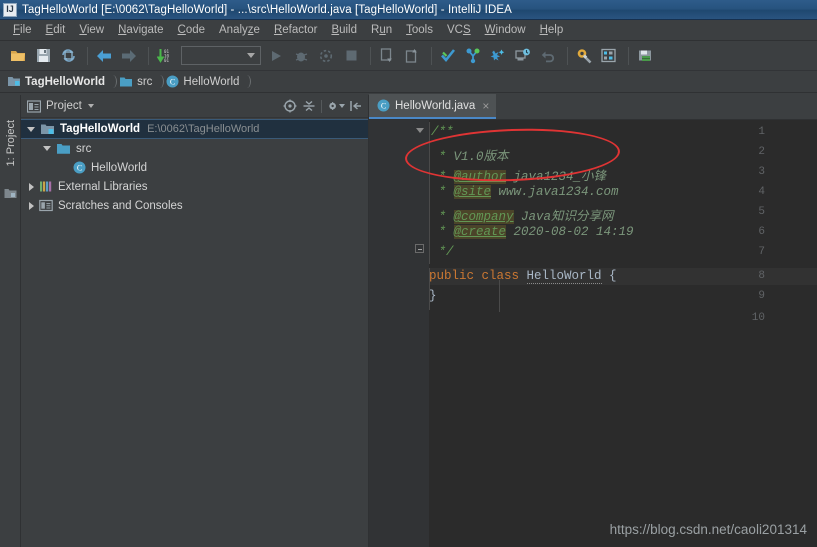 The height and width of the screenshot is (547, 817). Describe the element at coordinates (761, 192) in the screenshot. I see `line-number: 4` at that location.